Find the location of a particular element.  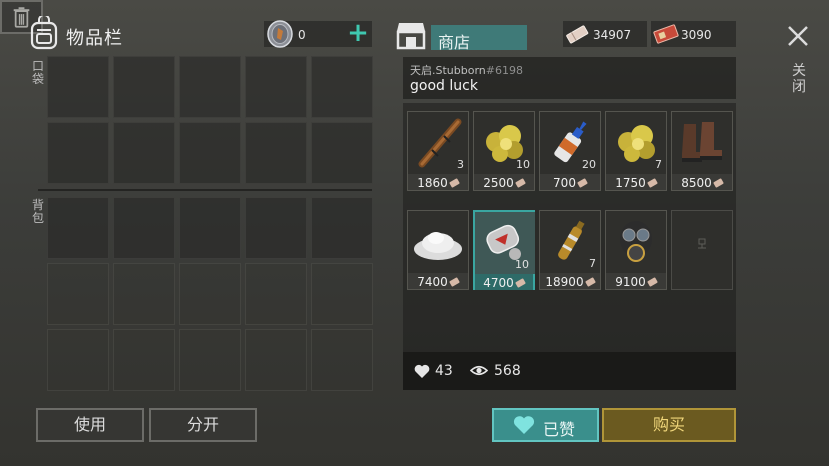

coin-icon is located at coordinates (280, 34).